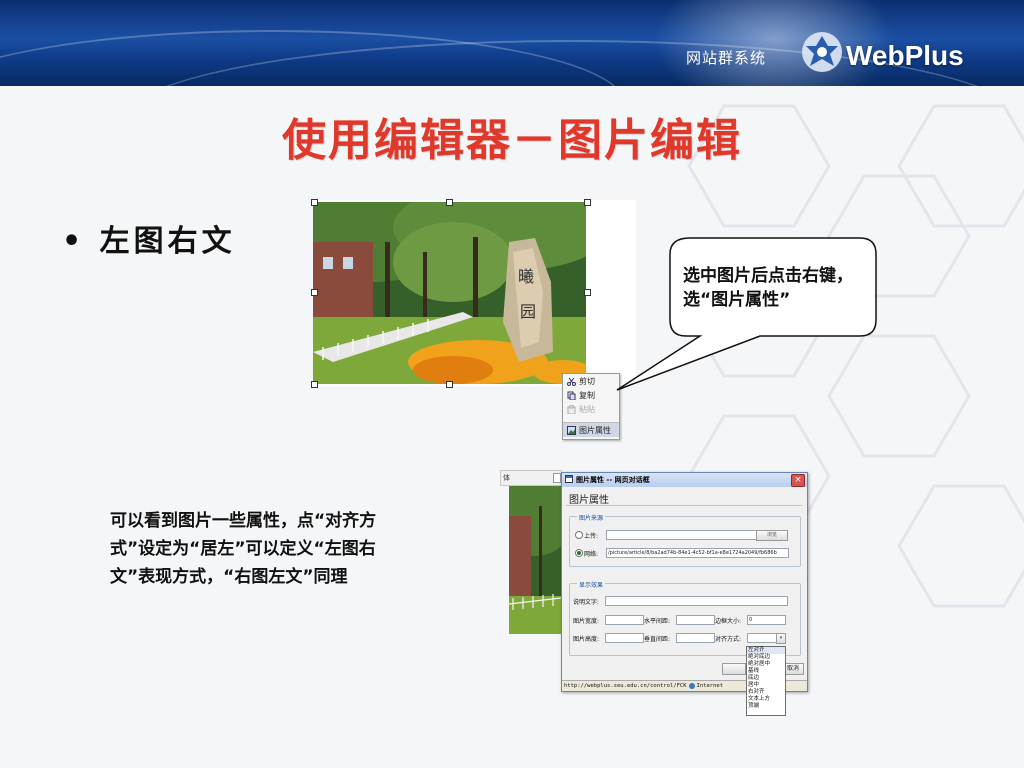 The image size is (1024, 768). Describe the element at coordinates (657, 639) in the screenshot. I see `vspace-label: 垂直间距:` at that location.